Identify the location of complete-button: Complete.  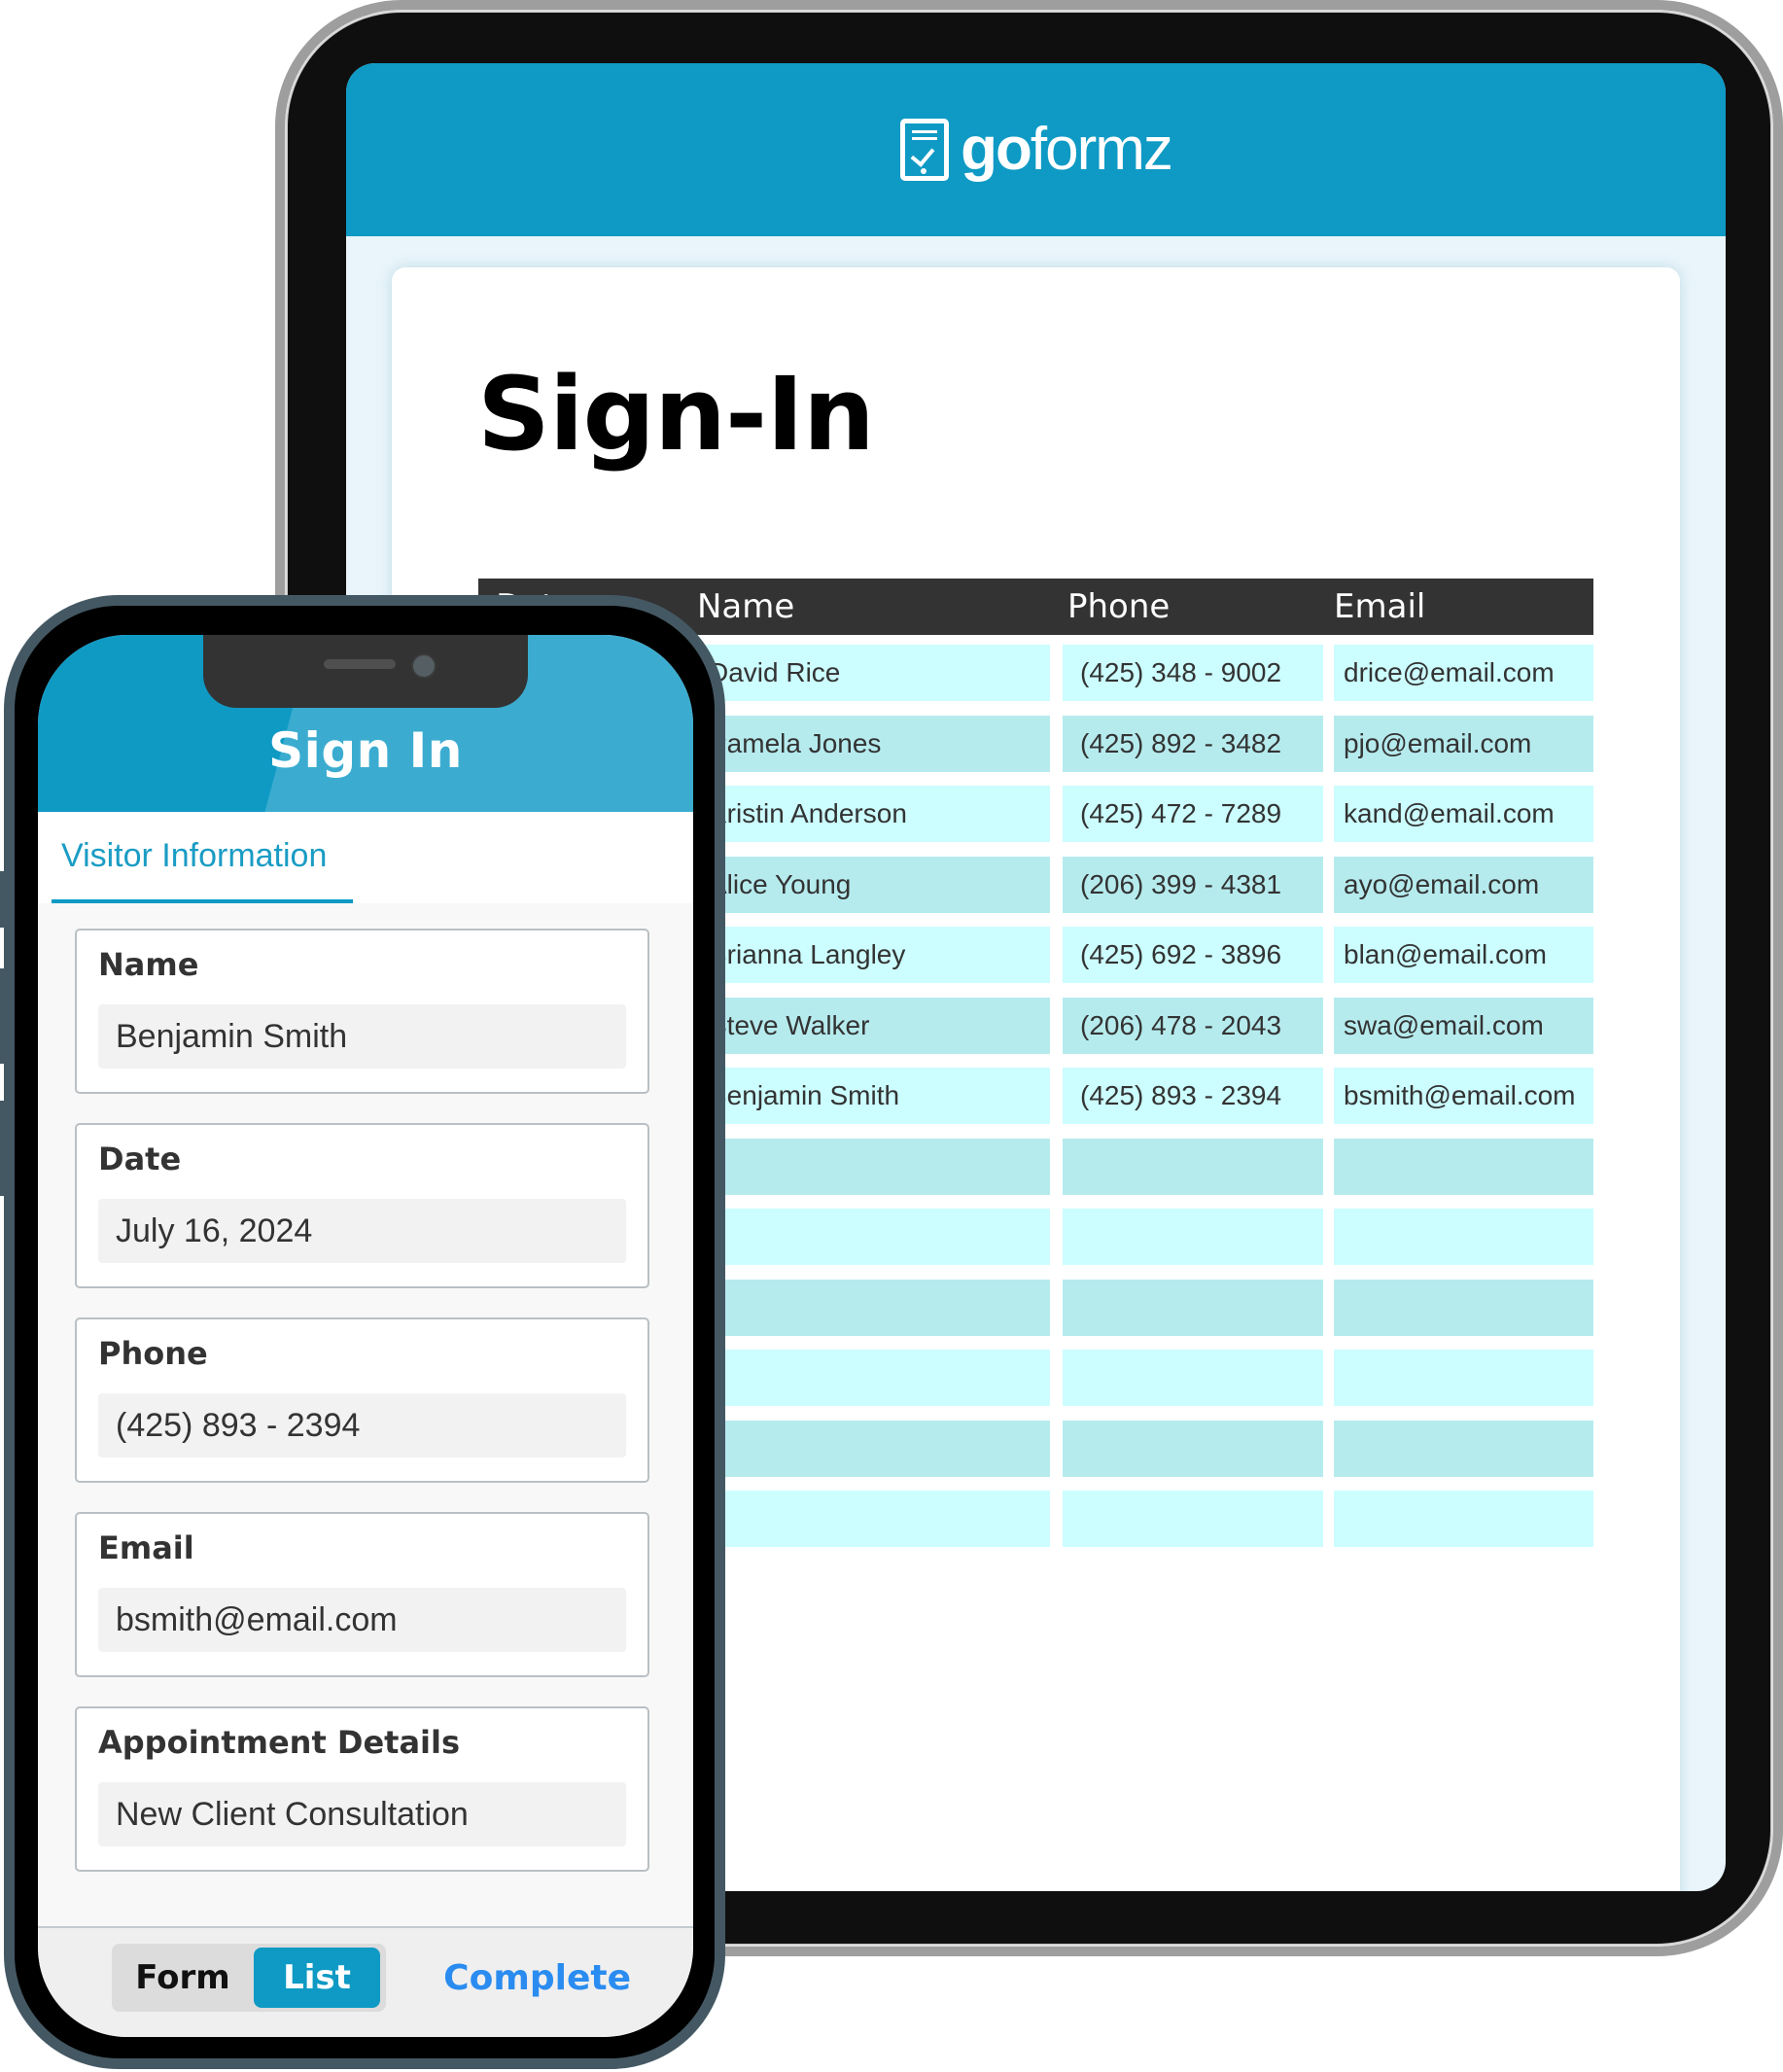
(537, 1978).